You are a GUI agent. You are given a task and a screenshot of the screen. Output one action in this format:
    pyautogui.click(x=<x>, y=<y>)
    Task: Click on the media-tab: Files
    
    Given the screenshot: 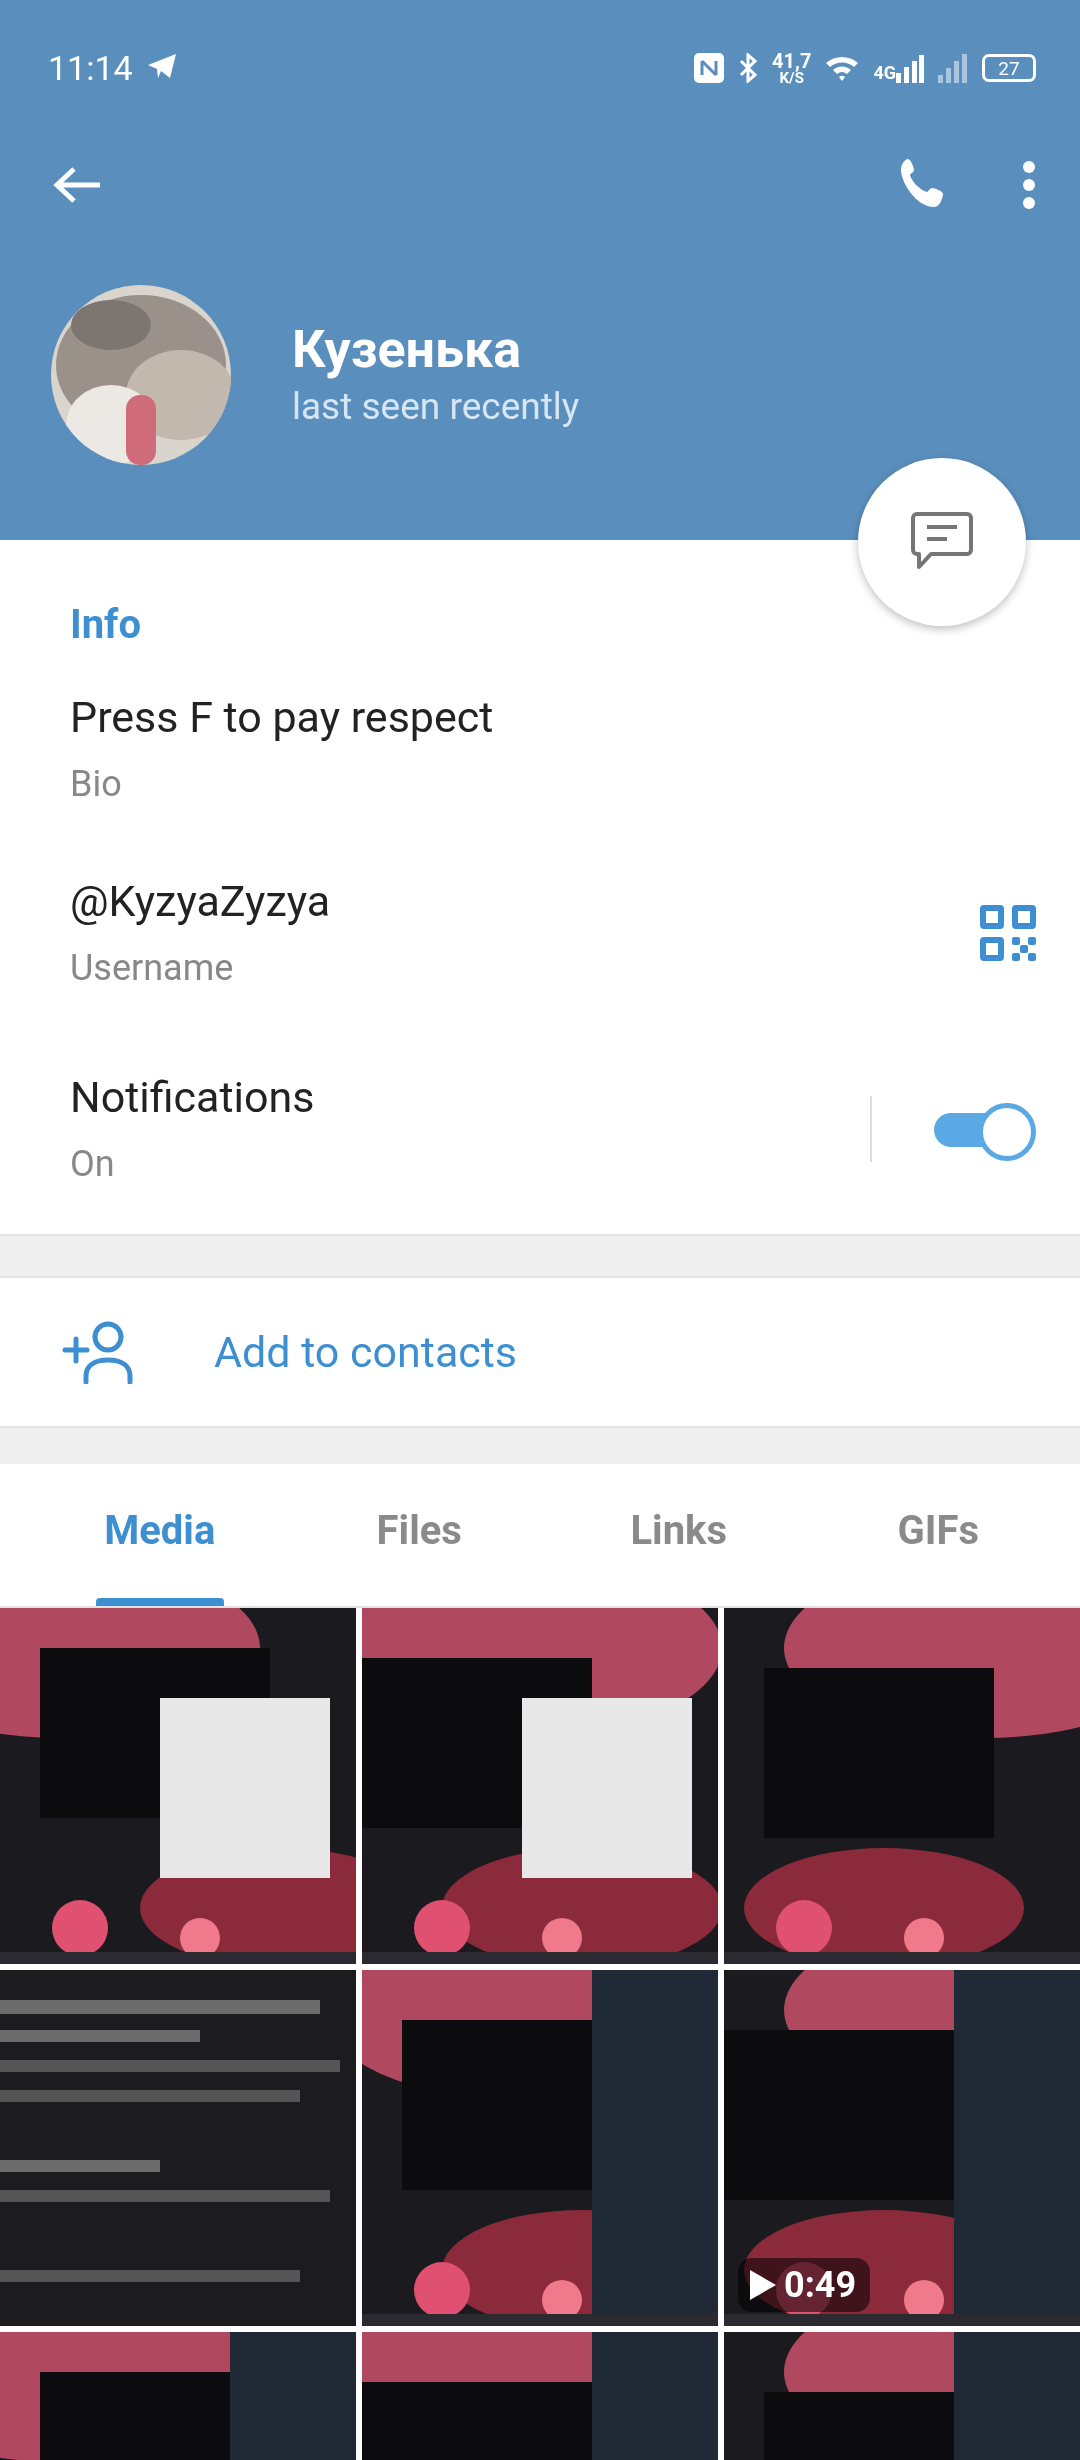 What is the action you would take?
    pyautogui.click(x=419, y=1535)
    